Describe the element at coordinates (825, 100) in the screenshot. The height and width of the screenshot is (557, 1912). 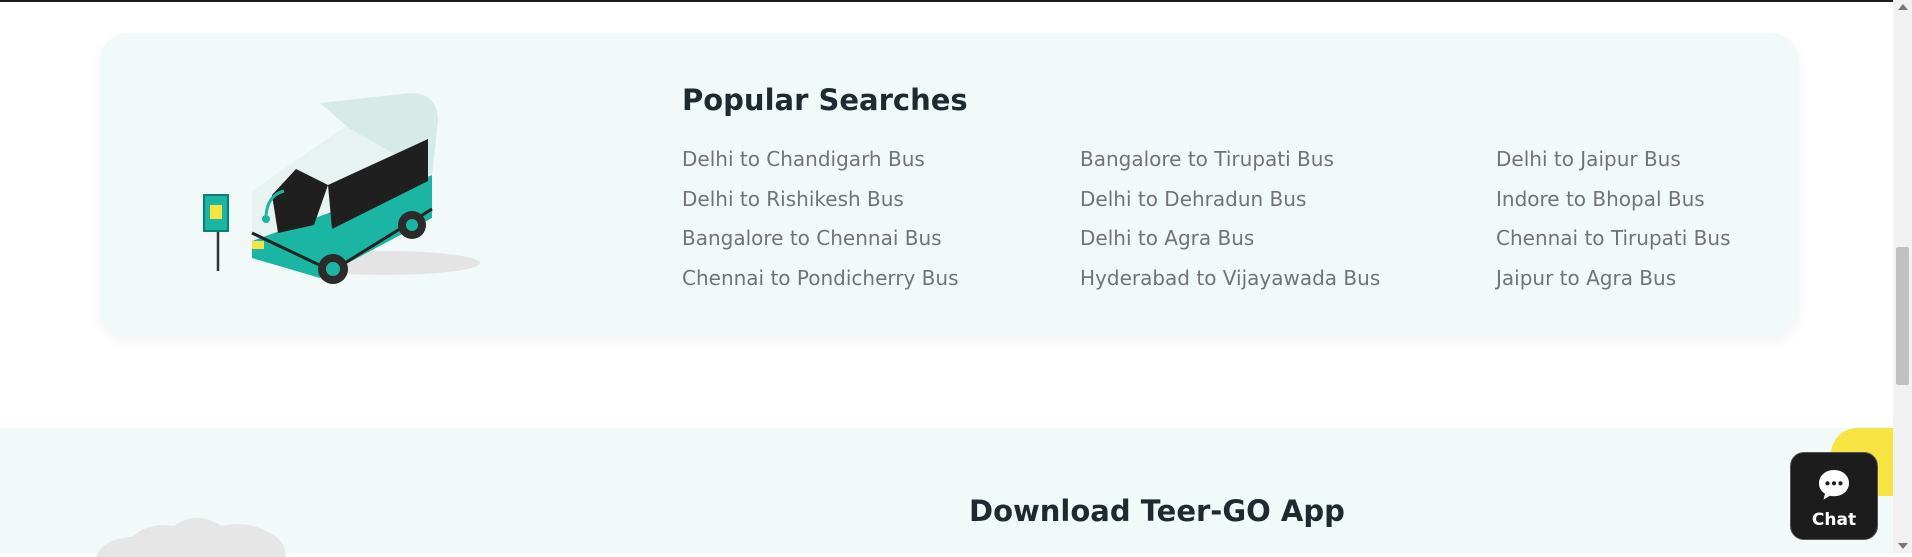
I see `popular-searches-title: Popular Searches` at that location.